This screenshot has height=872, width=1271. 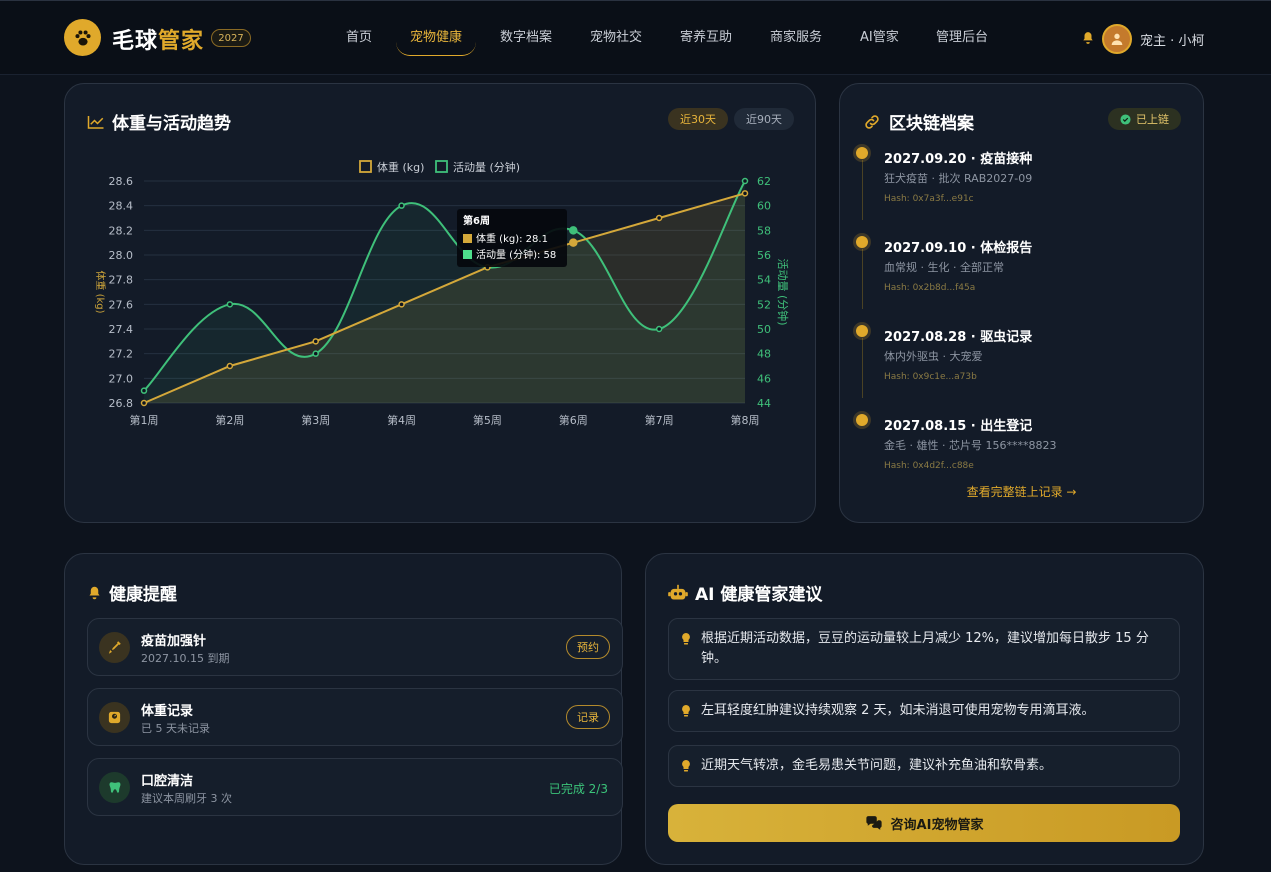 What do you see at coordinates (929, 466) in the screenshot?
I see `record-hash: Hash: 0x4d2f...c88e` at bounding box center [929, 466].